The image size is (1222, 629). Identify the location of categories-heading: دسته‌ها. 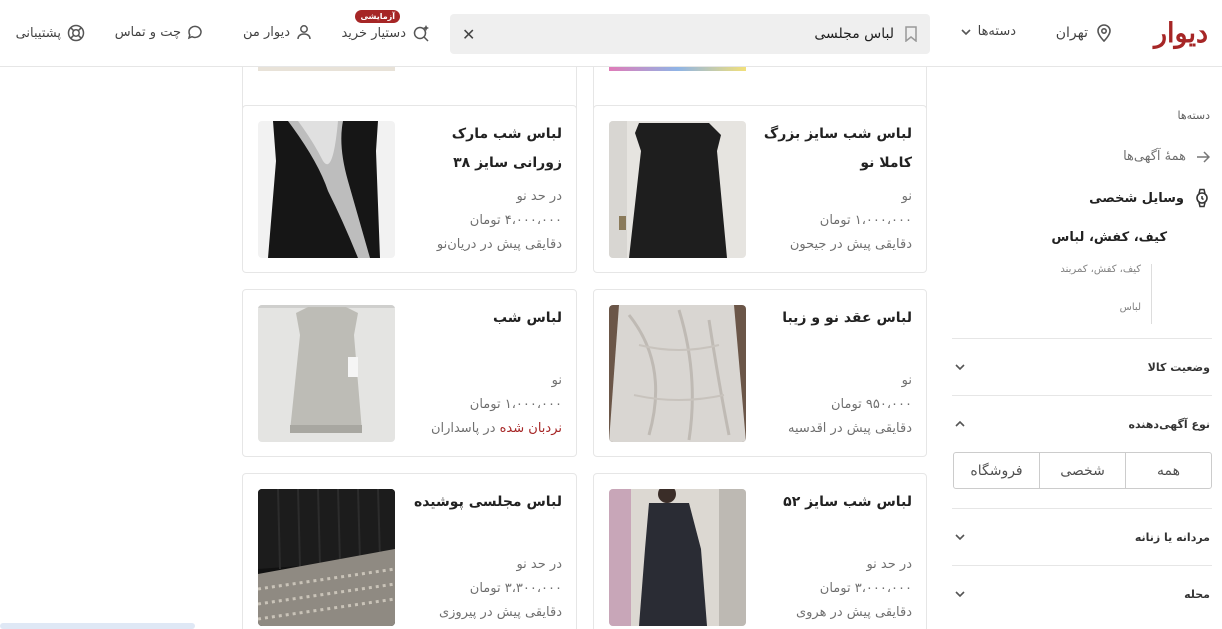
(1193, 115).